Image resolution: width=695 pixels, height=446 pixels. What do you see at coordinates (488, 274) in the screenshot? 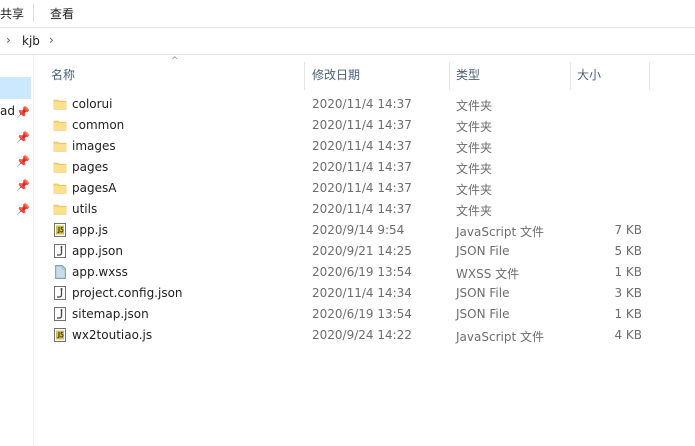
I see `file-type: WXSS 文件` at bounding box center [488, 274].